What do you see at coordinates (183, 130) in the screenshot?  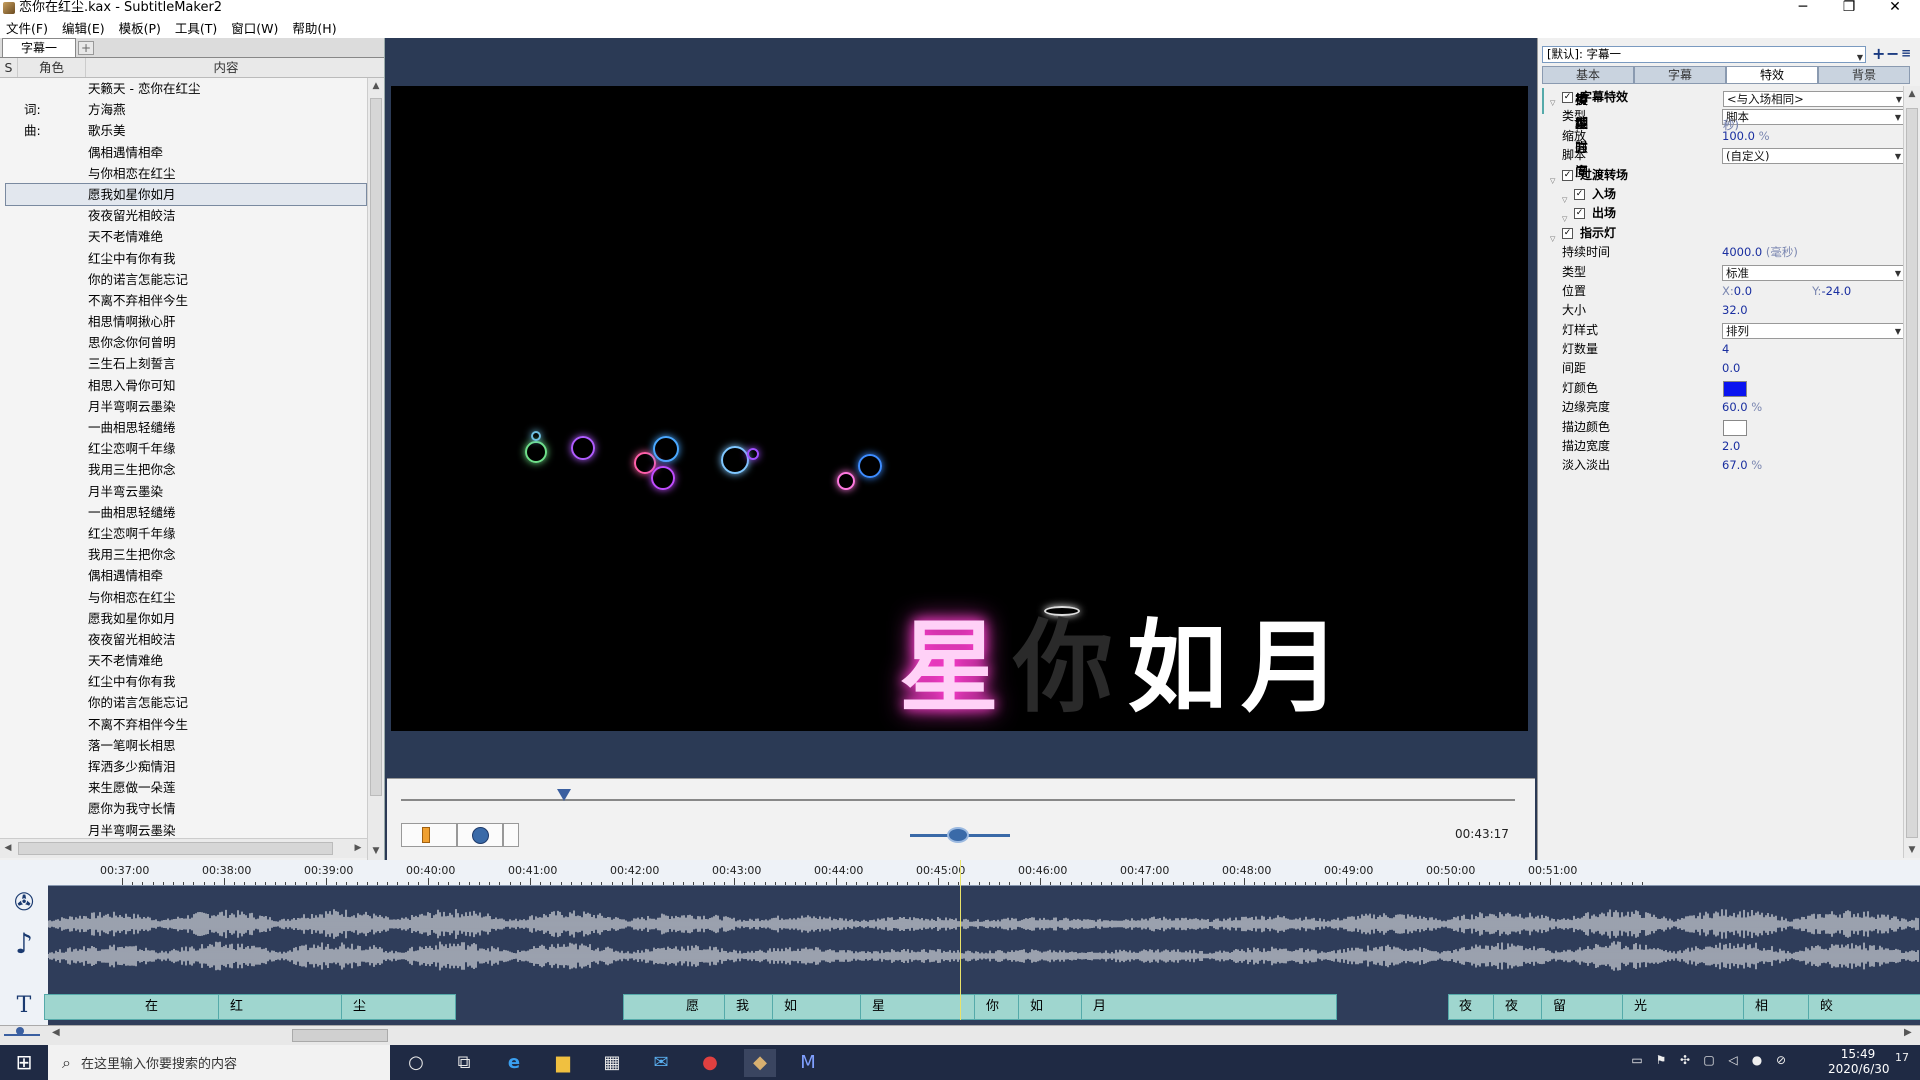 I see `list-item: 曲: 歌乐美` at bounding box center [183, 130].